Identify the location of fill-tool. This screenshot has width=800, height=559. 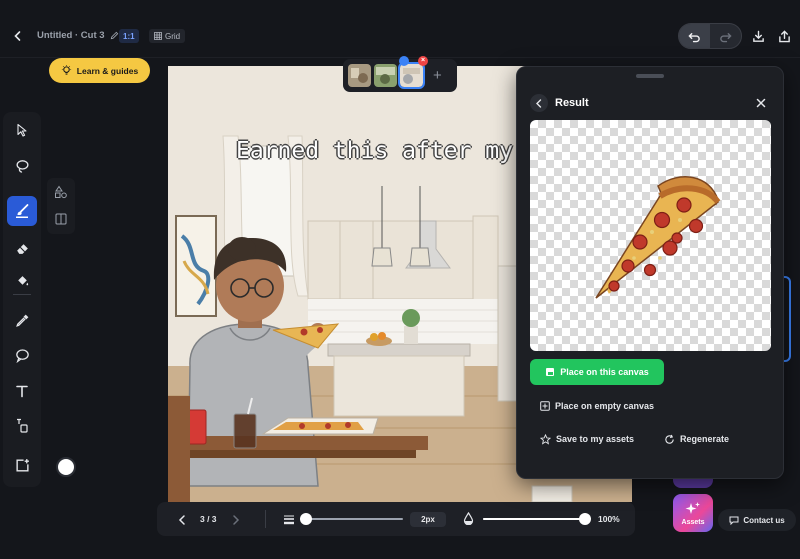
(22, 281).